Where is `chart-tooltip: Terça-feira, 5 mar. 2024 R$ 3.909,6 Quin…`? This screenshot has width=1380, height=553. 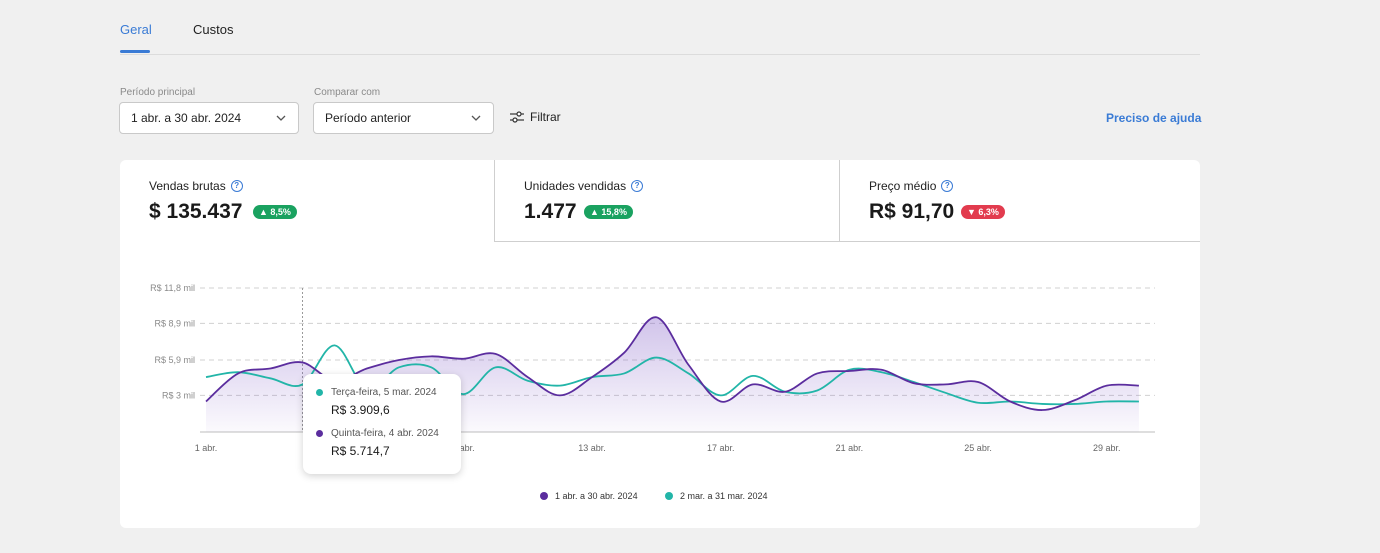 chart-tooltip: Terça-feira, 5 mar. 2024 R$ 3.909,6 Quin… is located at coordinates (382, 424).